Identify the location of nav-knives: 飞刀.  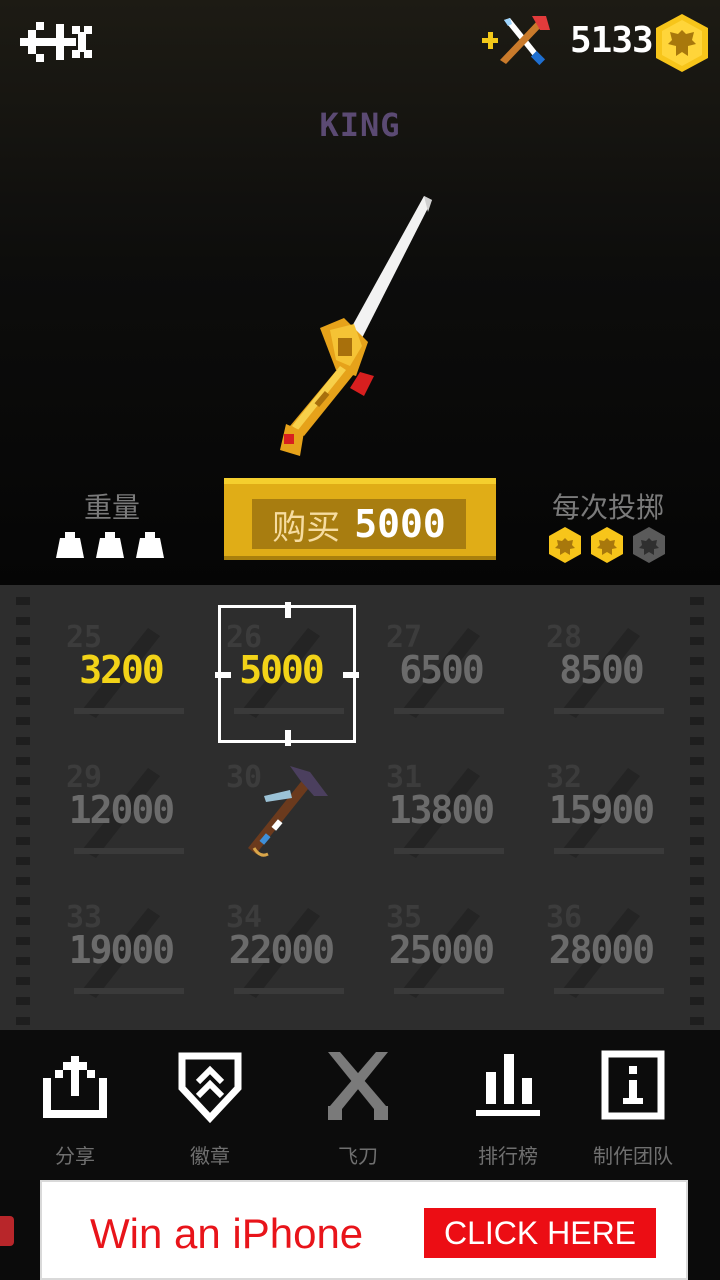
(358, 1113).